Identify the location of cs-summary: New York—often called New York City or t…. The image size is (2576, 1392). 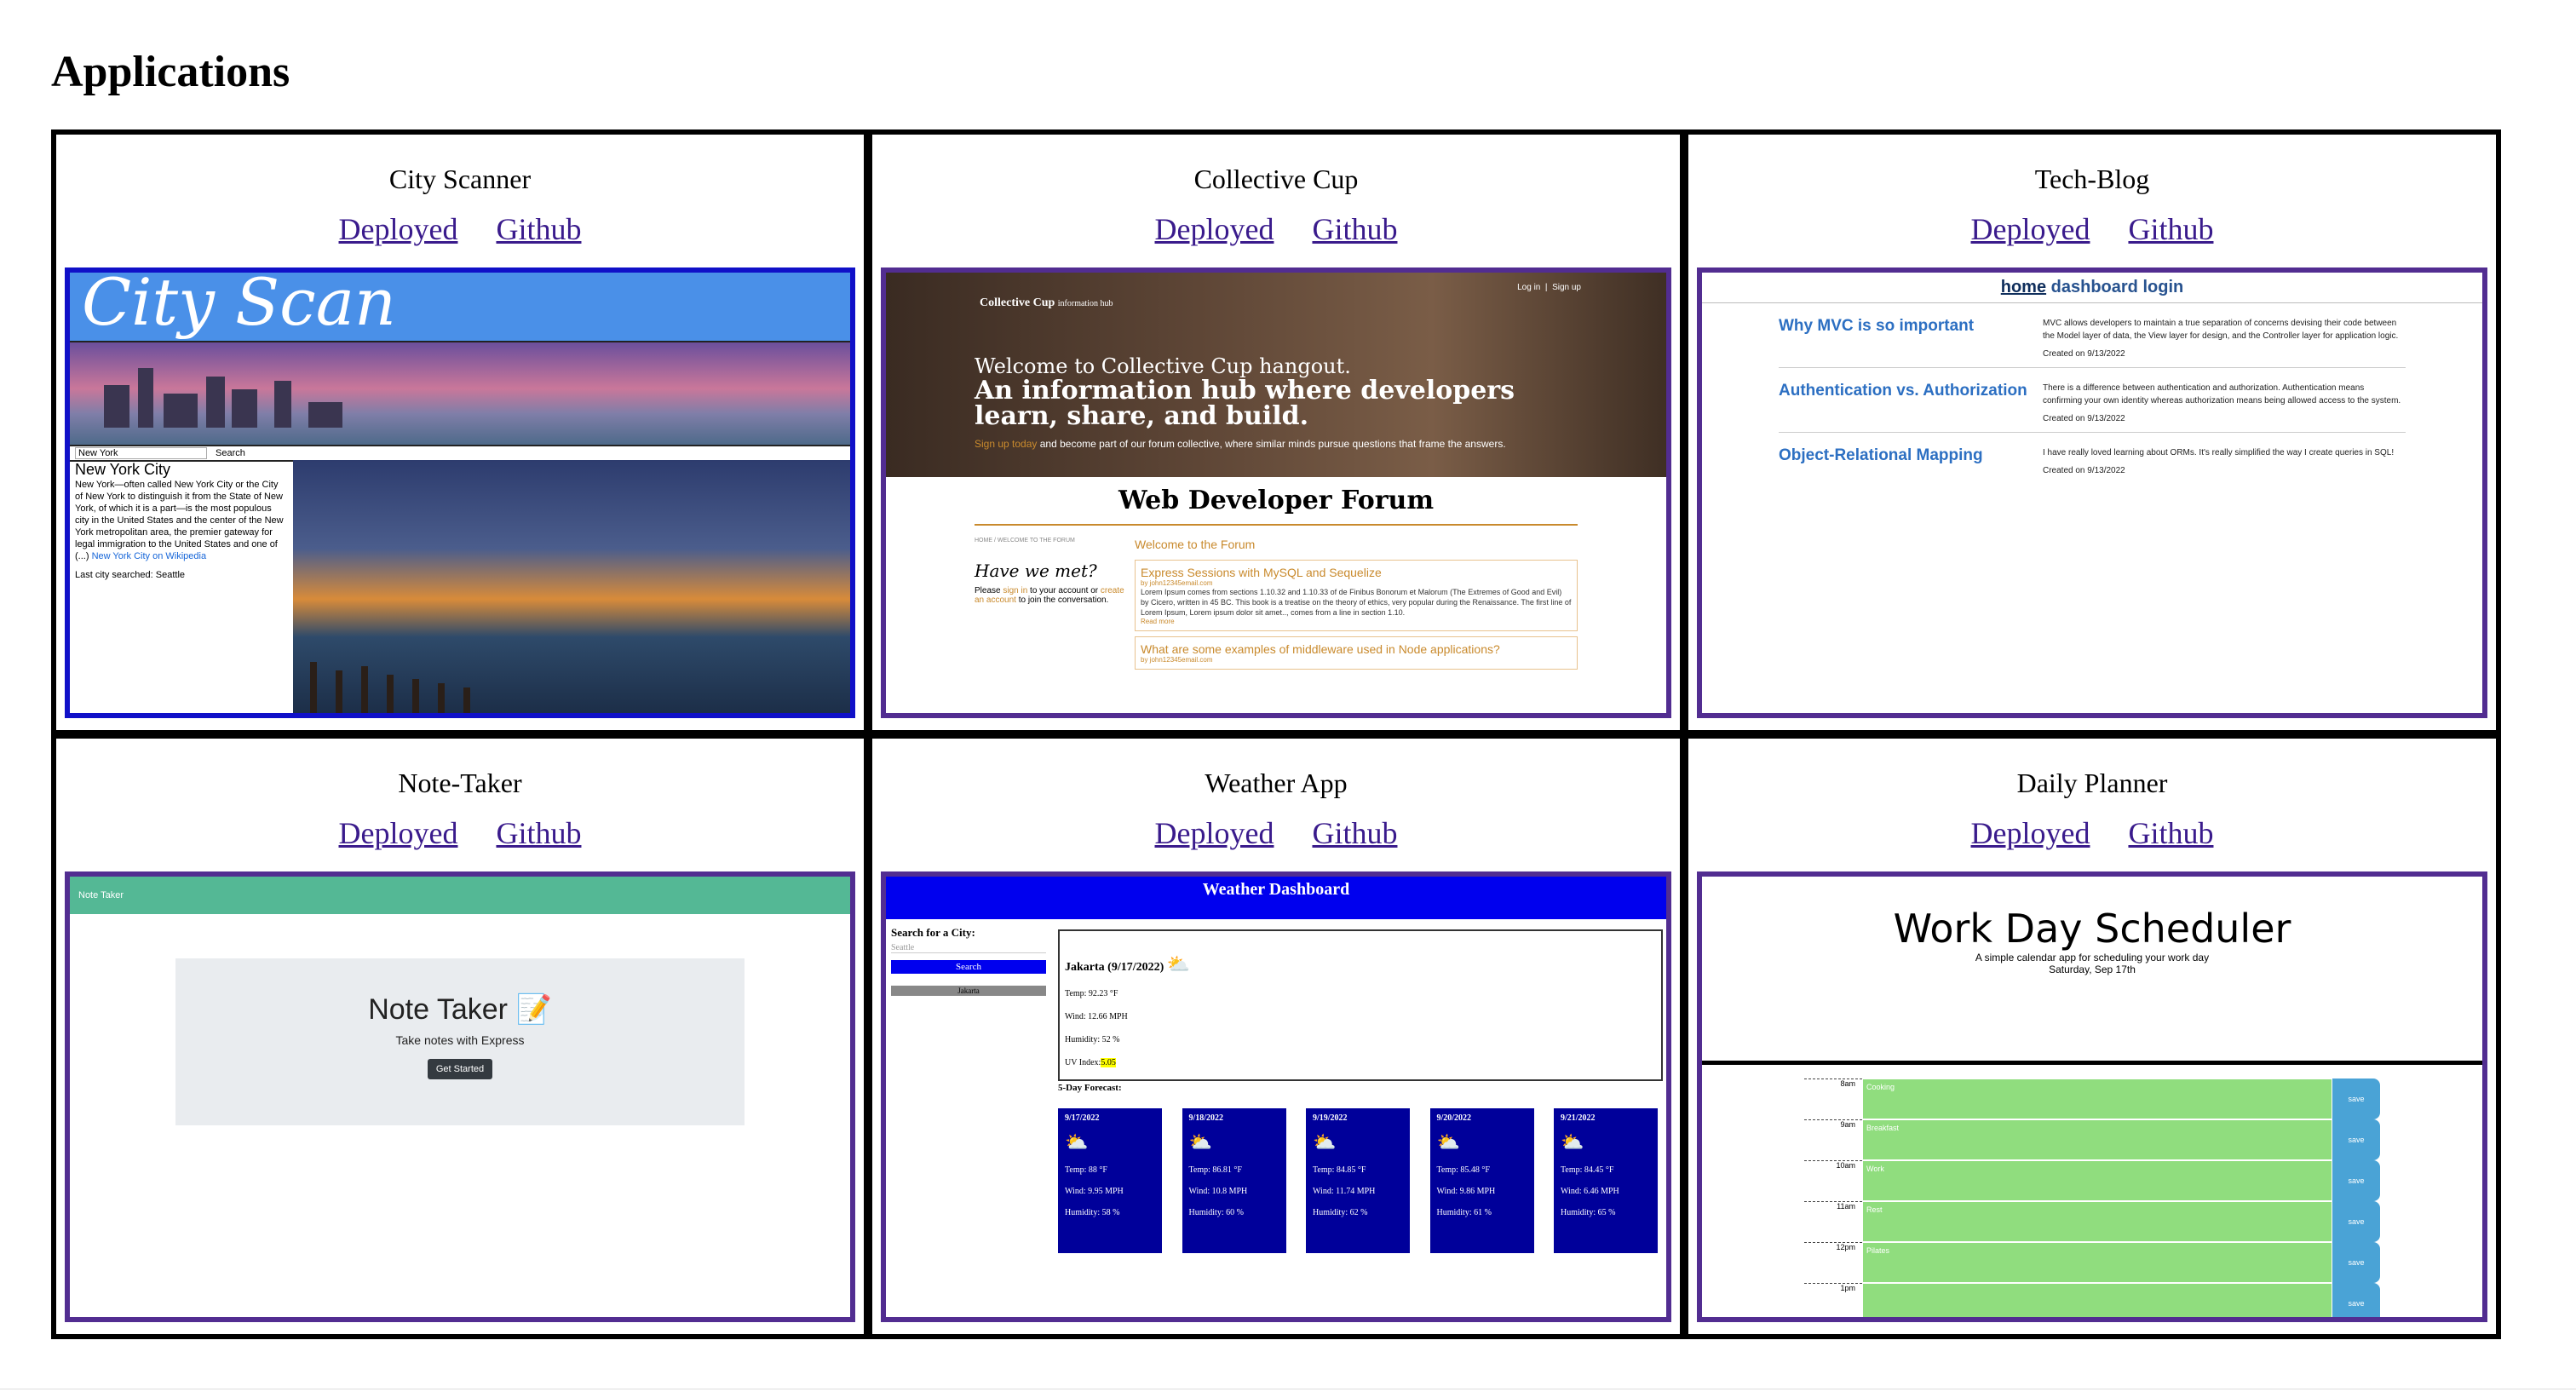
(180, 520).